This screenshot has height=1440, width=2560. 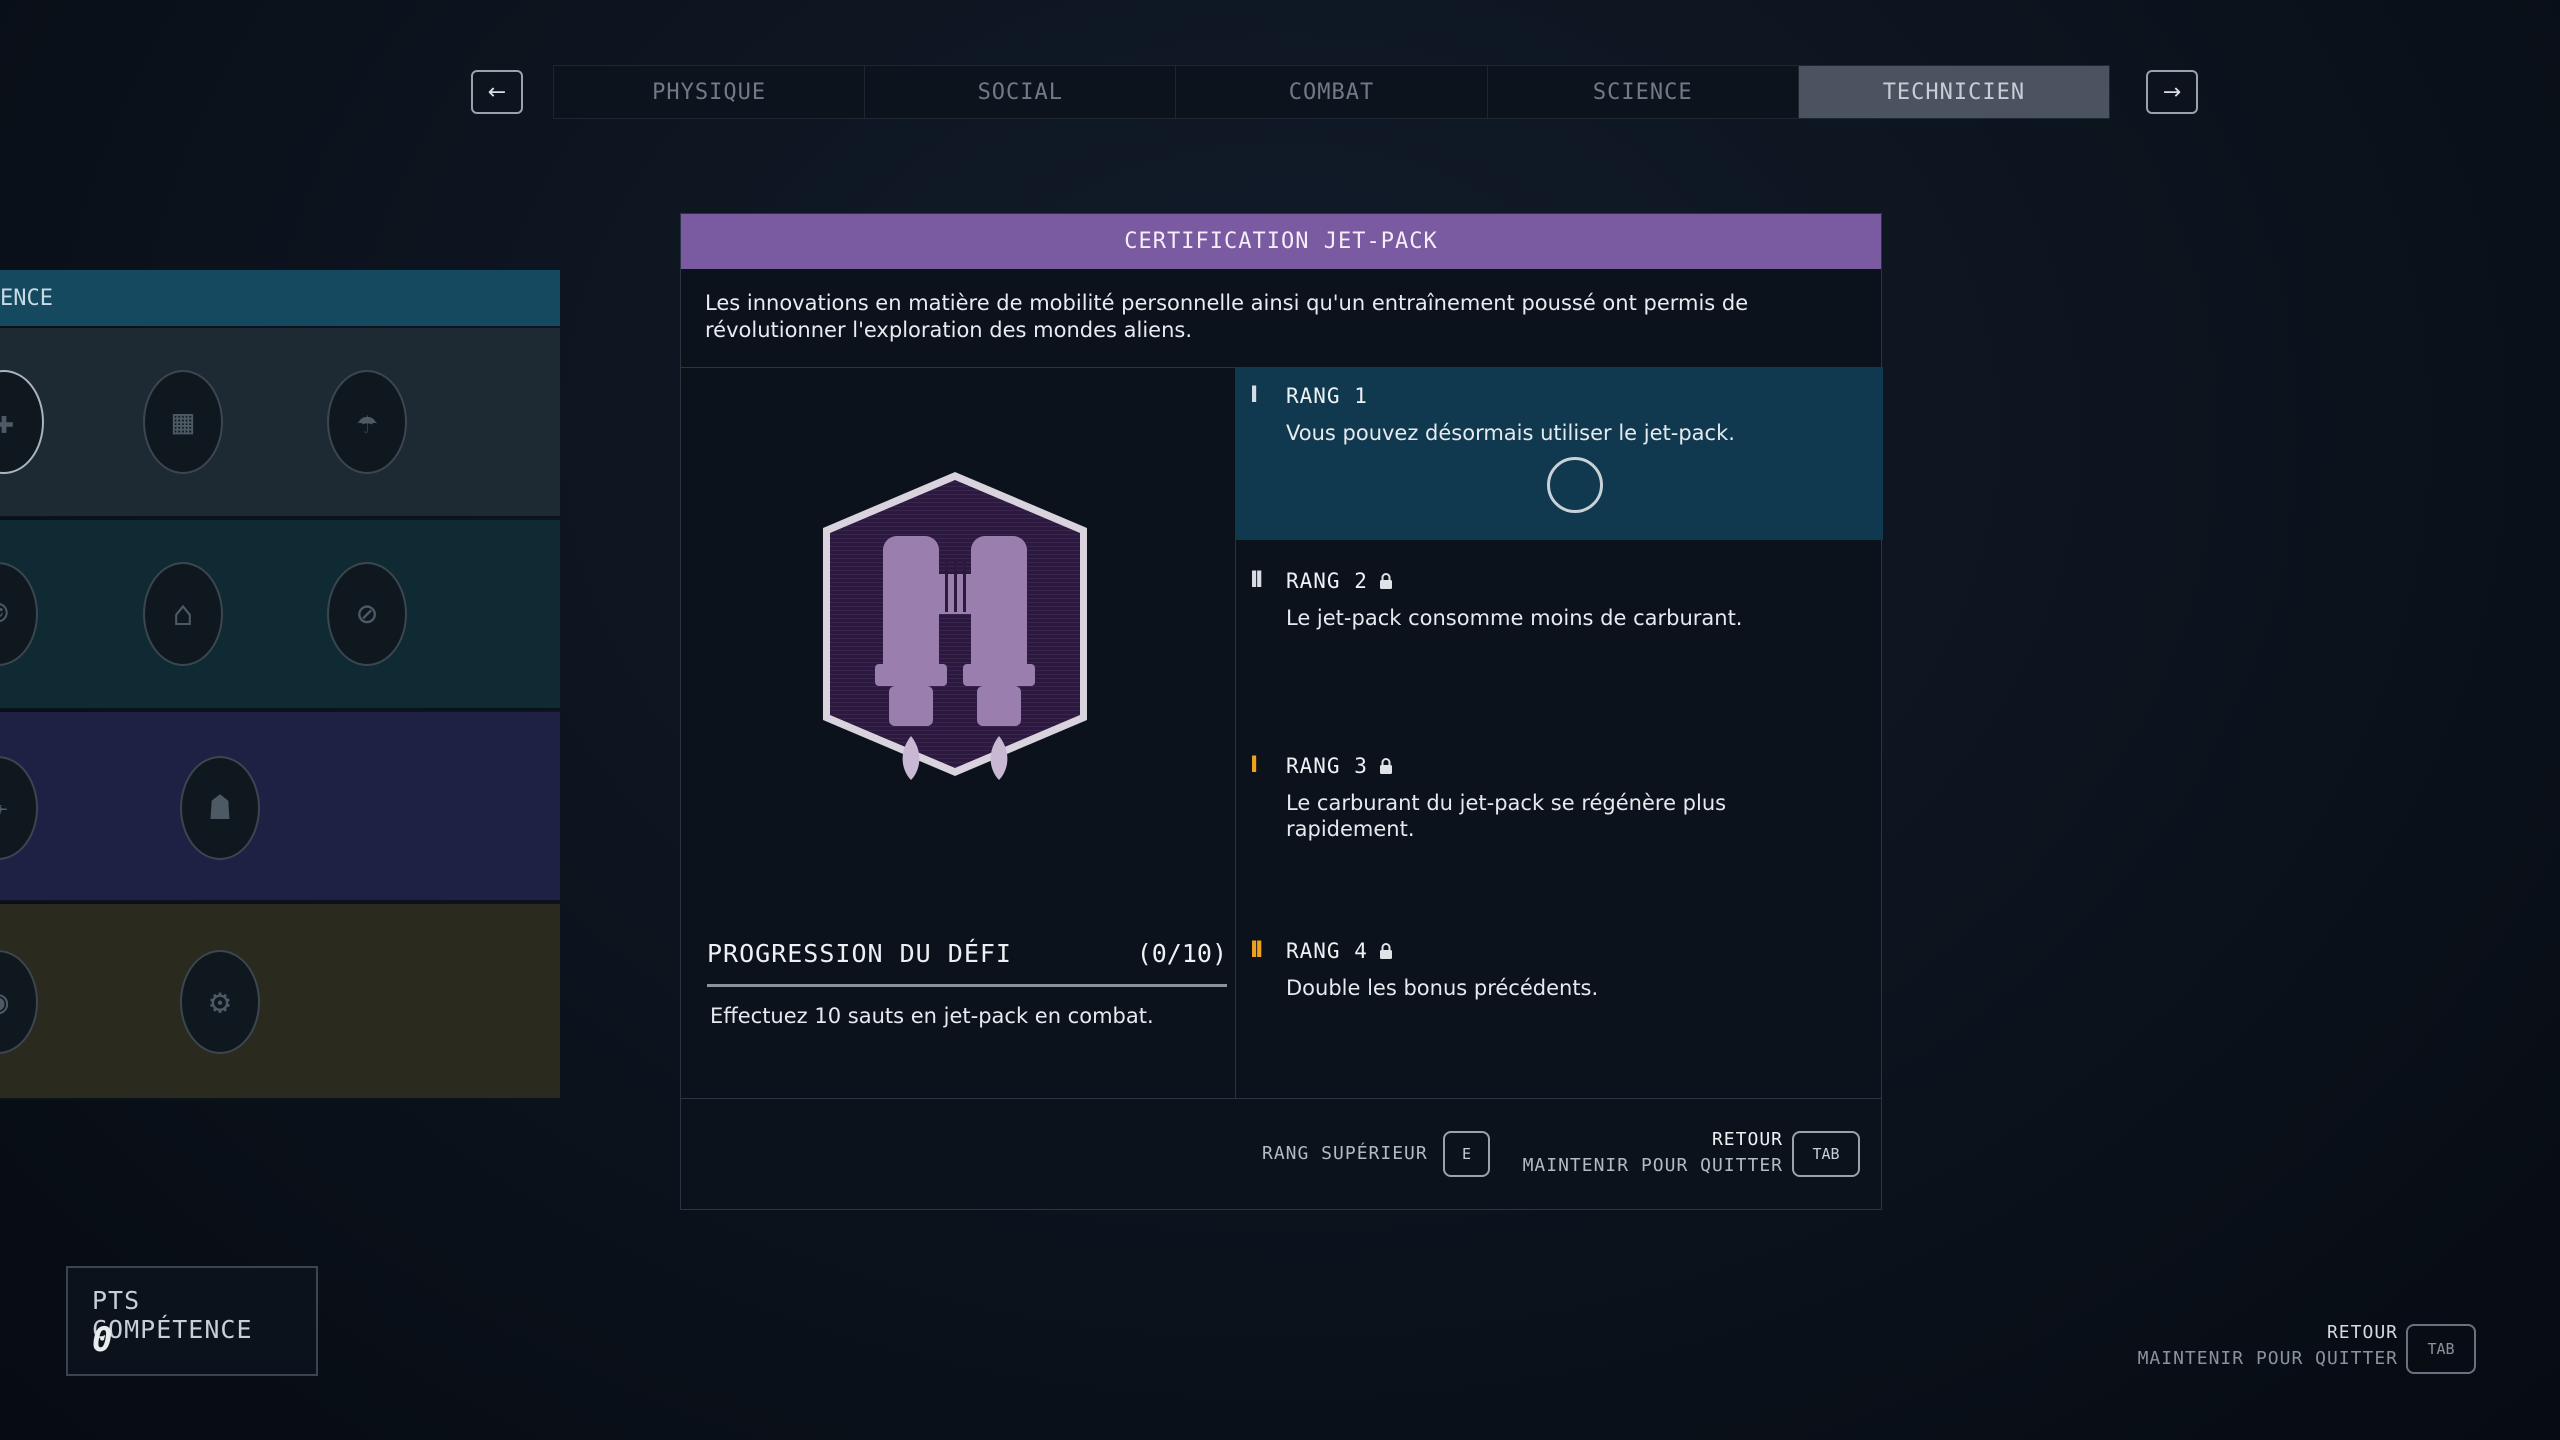 I want to click on tab-science: SCIENCE, so click(x=1643, y=92).